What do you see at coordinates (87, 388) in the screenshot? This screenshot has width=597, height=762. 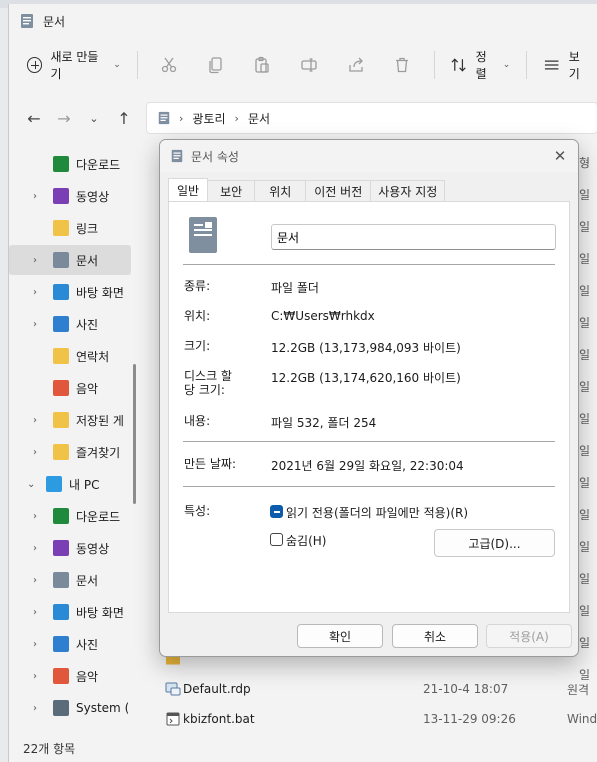 I see `sidebar-item-label: 음악` at bounding box center [87, 388].